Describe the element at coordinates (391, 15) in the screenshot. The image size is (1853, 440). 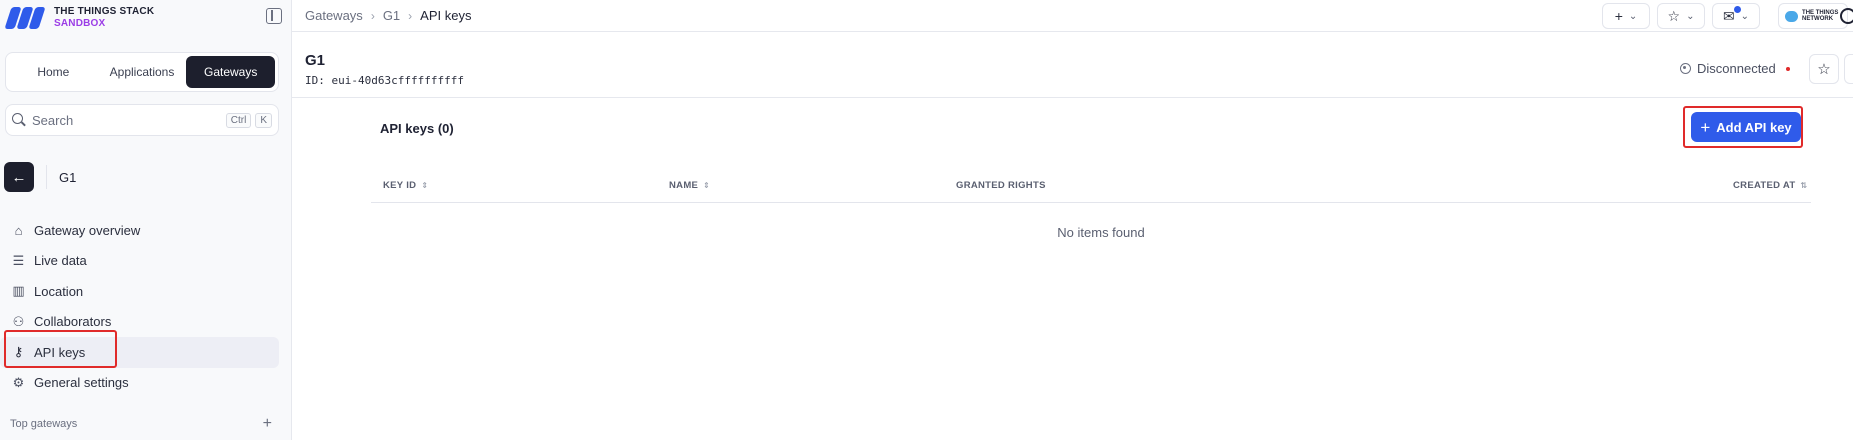
I see `breadcrumb-g1: G1` at that location.